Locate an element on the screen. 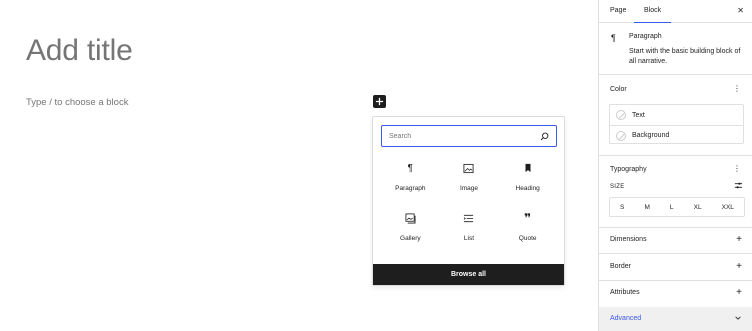  size-option-m: M is located at coordinates (646, 207).